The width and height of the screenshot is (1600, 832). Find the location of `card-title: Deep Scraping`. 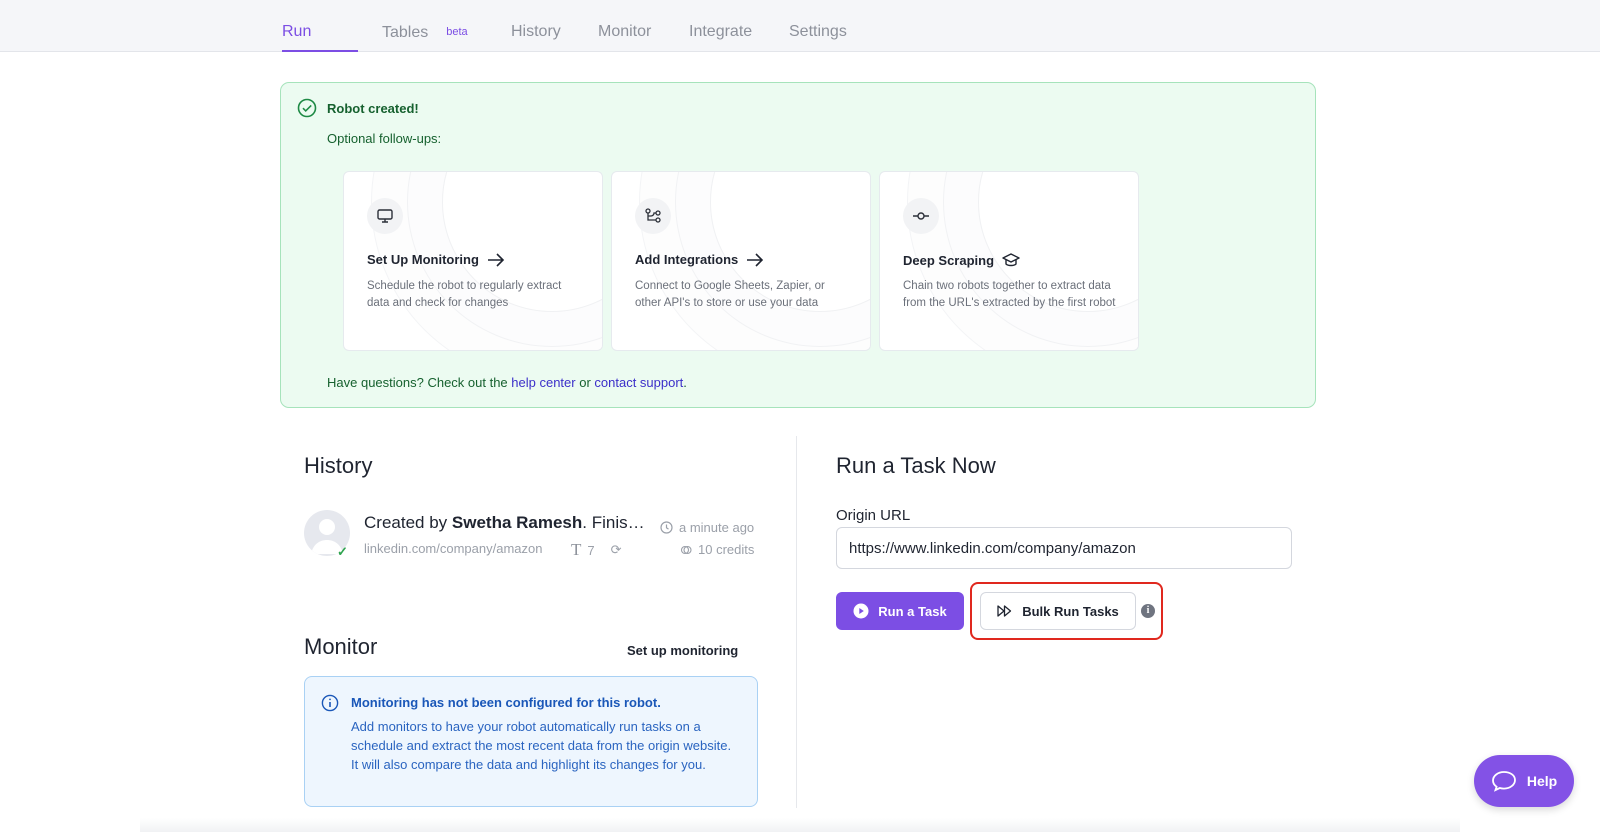

card-title: Deep Scraping is located at coordinates (961, 260).